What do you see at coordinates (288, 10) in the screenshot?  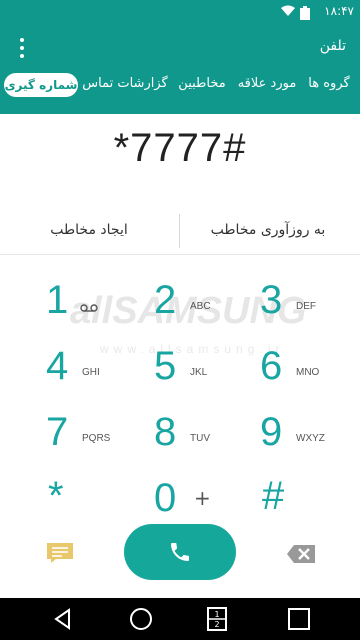 I see `wifi-icon` at bounding box center [288, 10].